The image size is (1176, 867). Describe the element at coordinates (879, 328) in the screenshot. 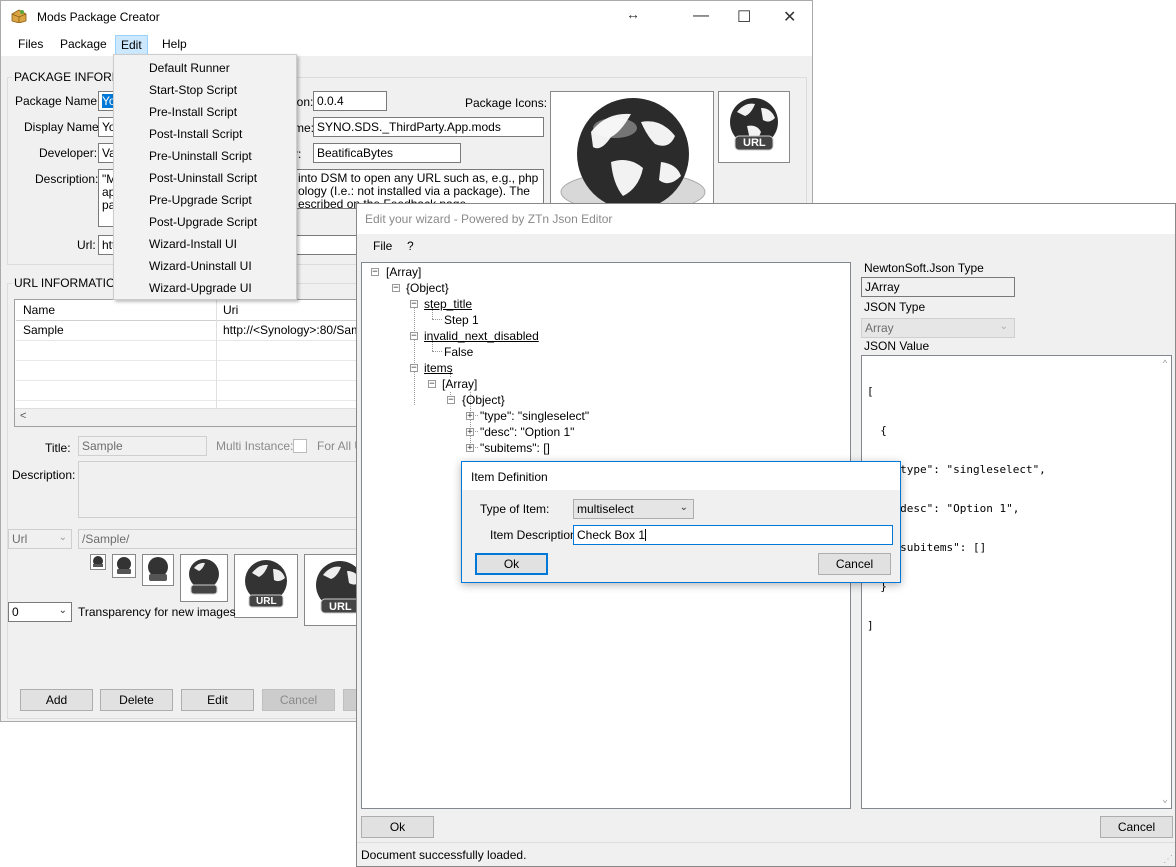

I see `json-type-value: Array` at that location.